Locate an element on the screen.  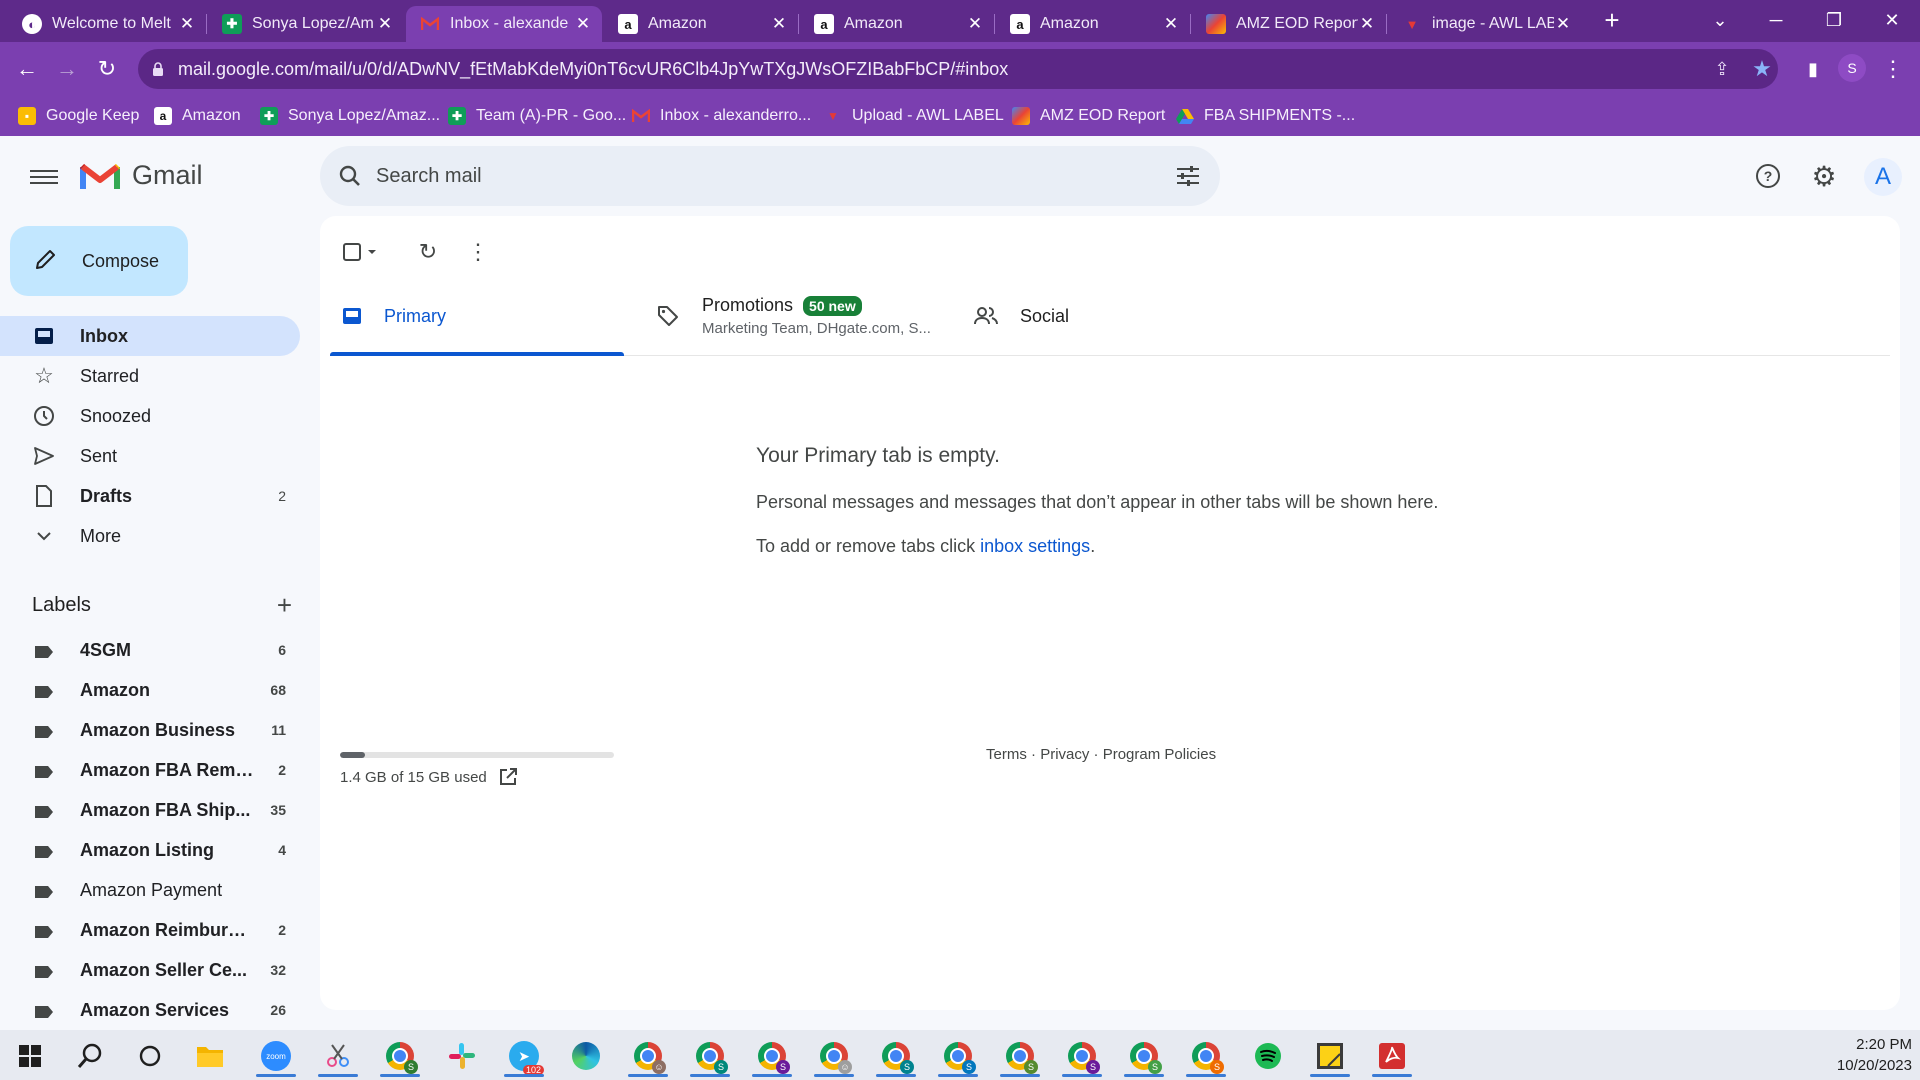
privacy-link: Privacy is located at coordinates (1064, 754).